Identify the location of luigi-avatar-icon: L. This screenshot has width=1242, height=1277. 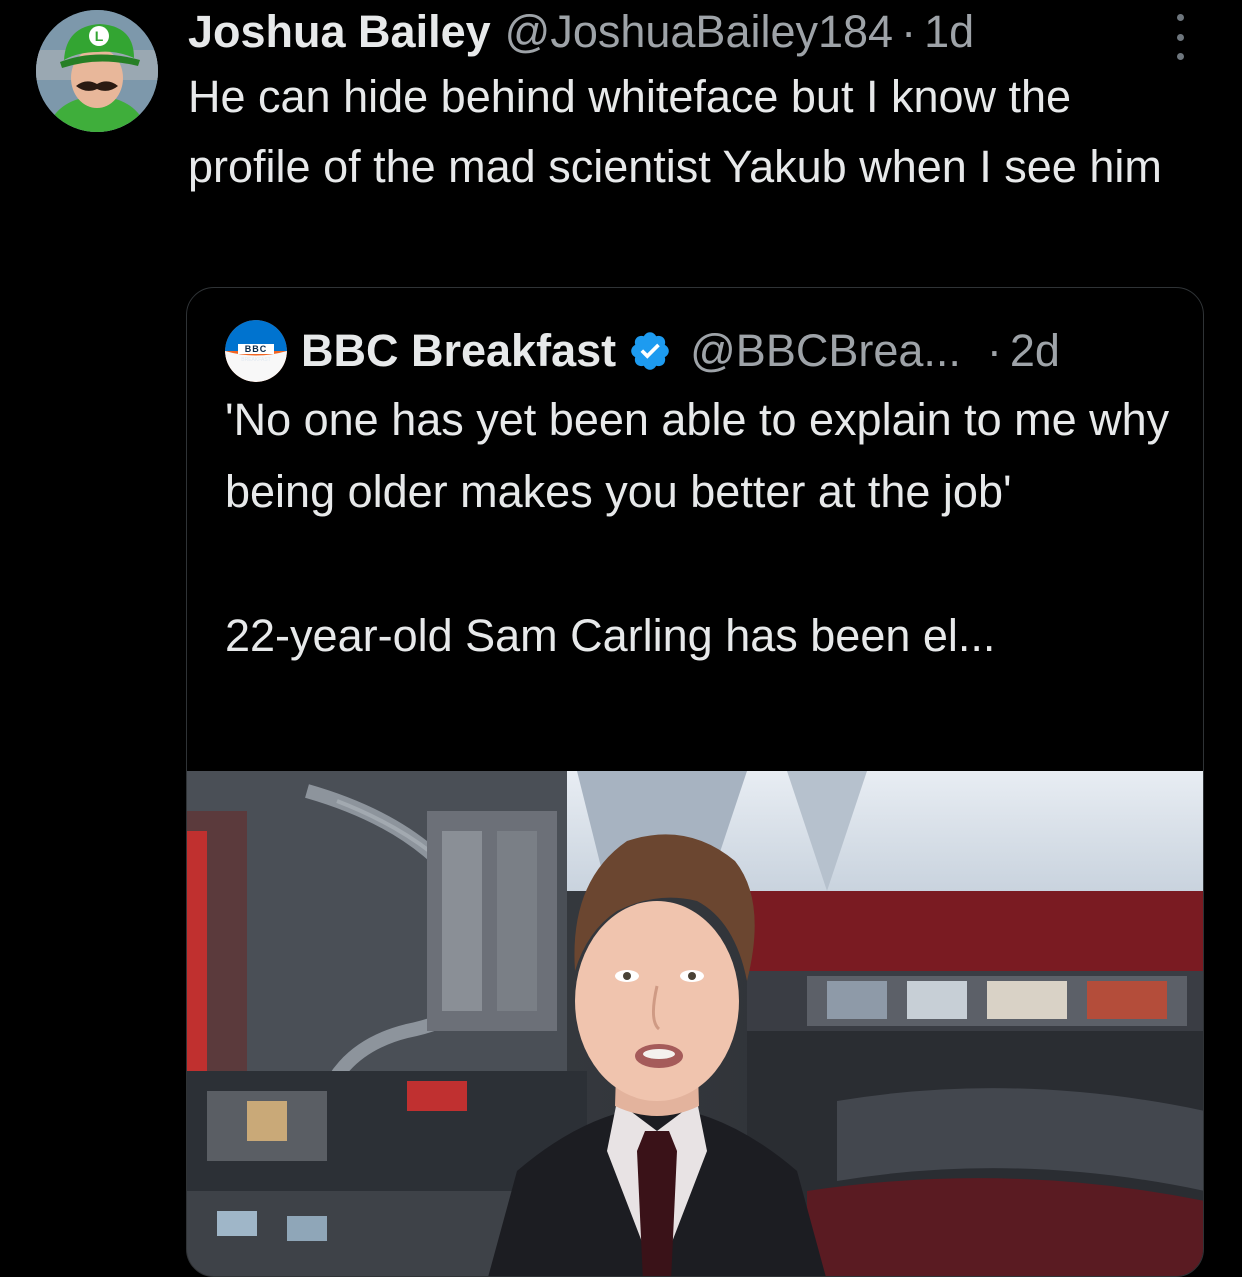
(97, 71).